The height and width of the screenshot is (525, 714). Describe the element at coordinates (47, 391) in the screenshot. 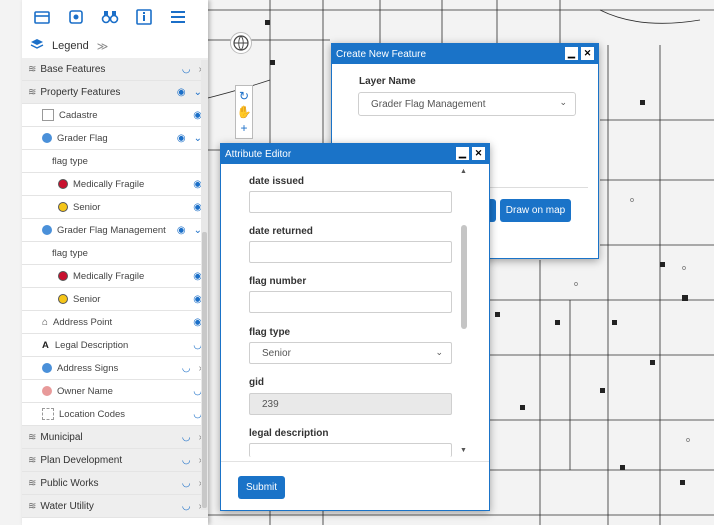

I see `owner-icon` at that location.